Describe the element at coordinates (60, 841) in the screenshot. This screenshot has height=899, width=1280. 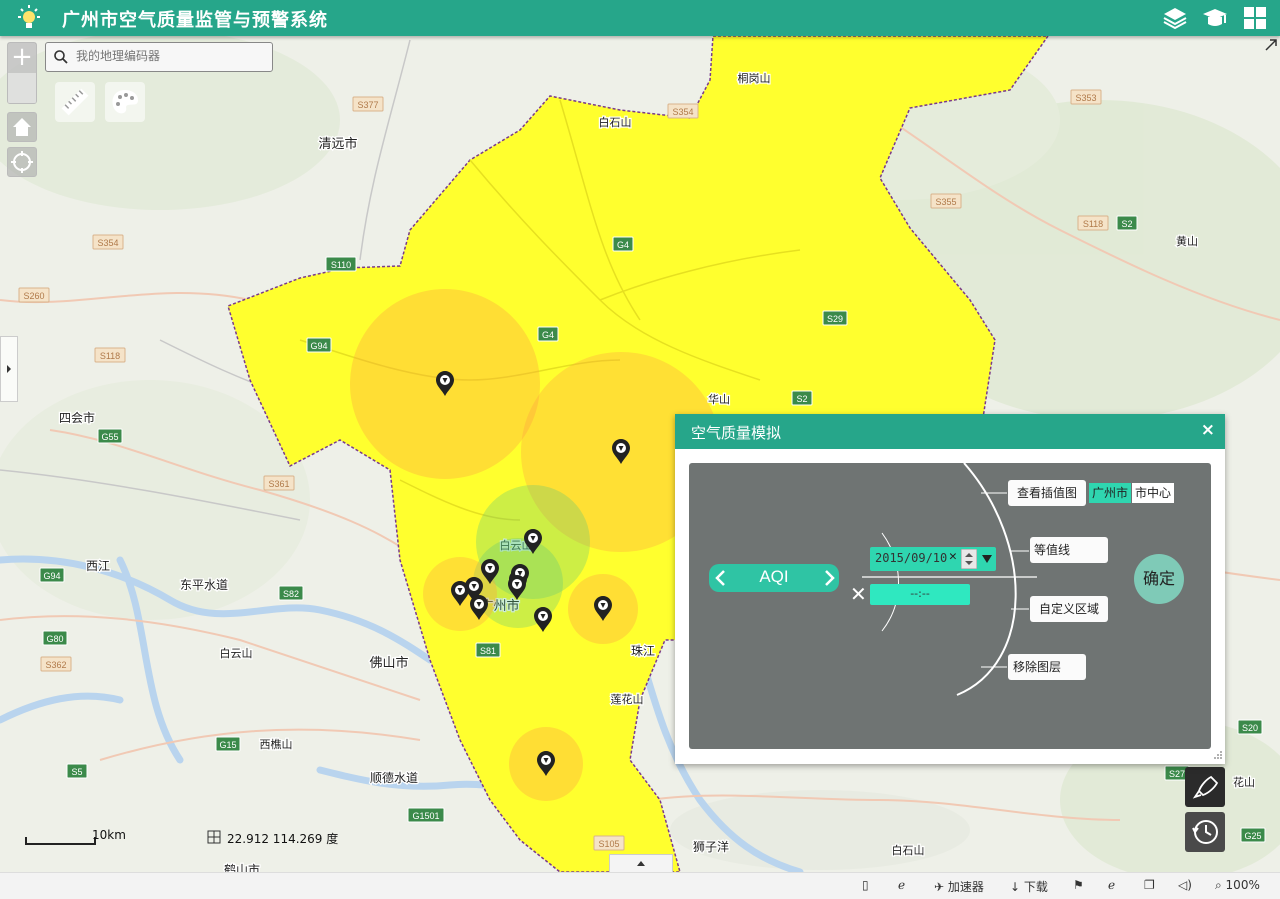
I see `scale-bar-graphic` at that location.